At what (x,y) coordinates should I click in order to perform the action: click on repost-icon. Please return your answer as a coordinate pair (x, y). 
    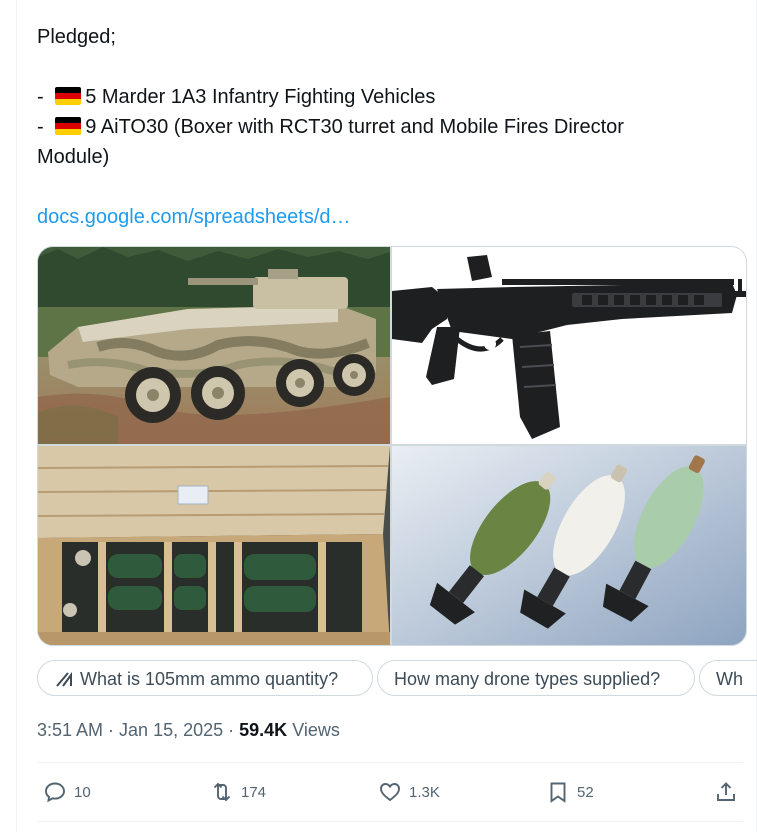
    Looking at the image, I should click on (222, 792).